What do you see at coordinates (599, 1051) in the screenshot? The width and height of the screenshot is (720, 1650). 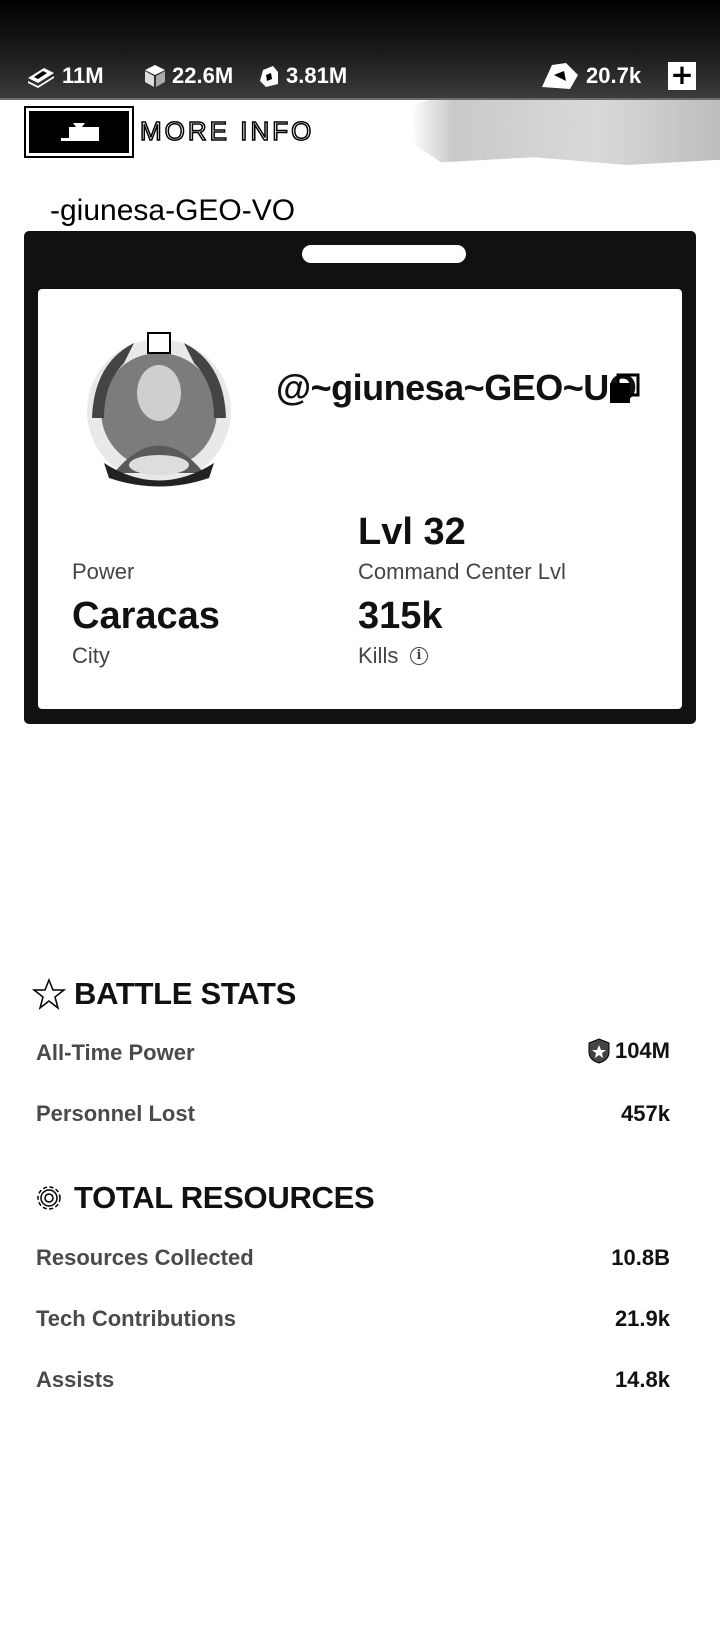 I see `power-shield-icon` at bounding box center [599, 1051].